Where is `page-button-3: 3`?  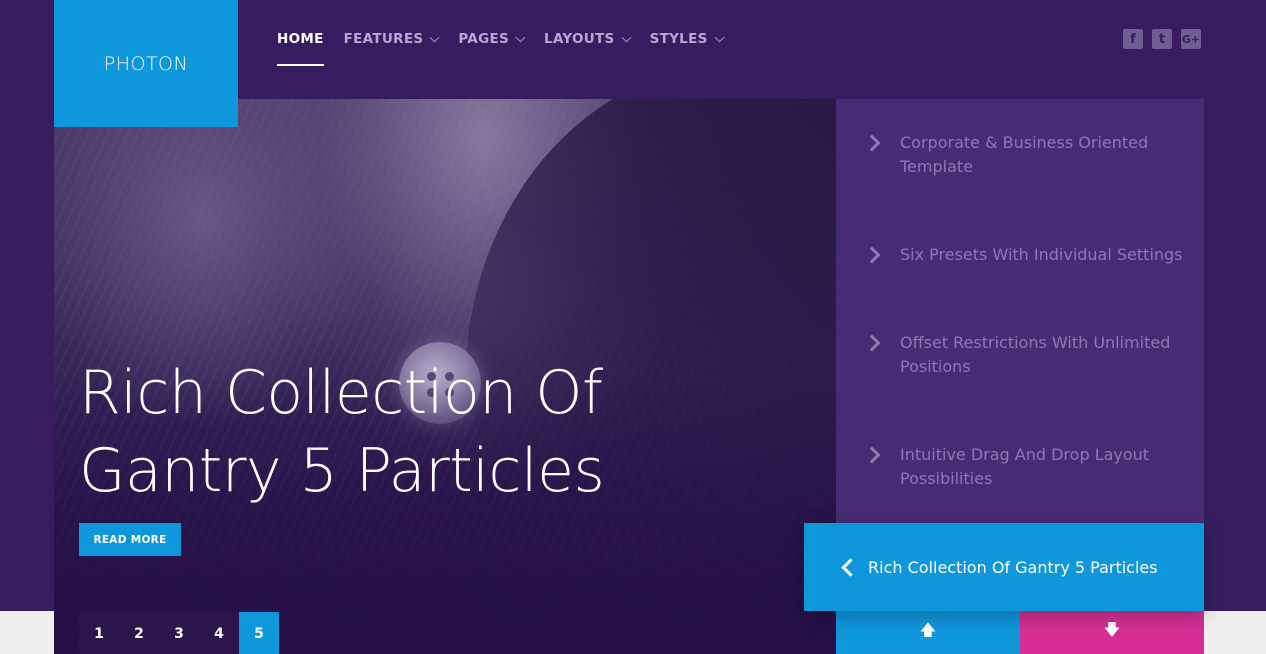
page-button-3: 3 is located at coordinates (179, 633).